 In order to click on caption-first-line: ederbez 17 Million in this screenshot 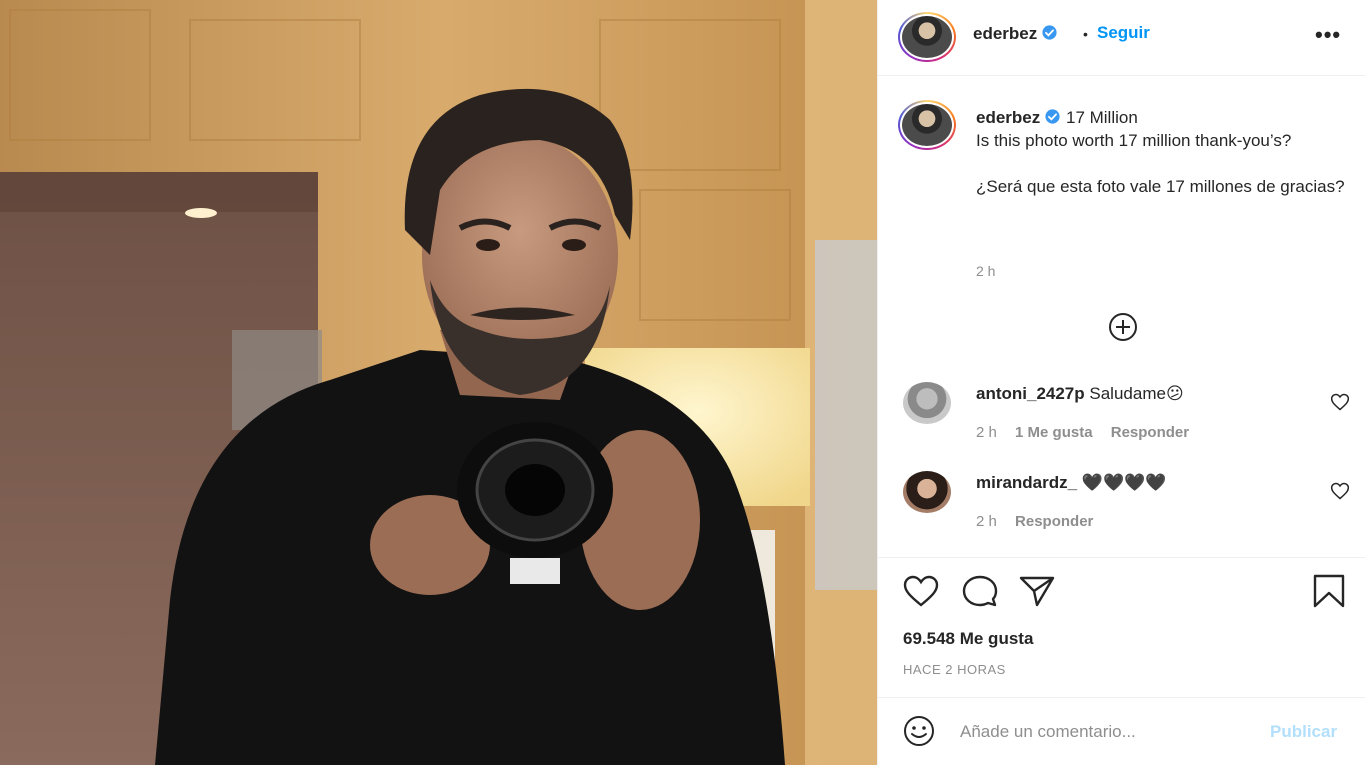, I will do `click(1161, 117)`.